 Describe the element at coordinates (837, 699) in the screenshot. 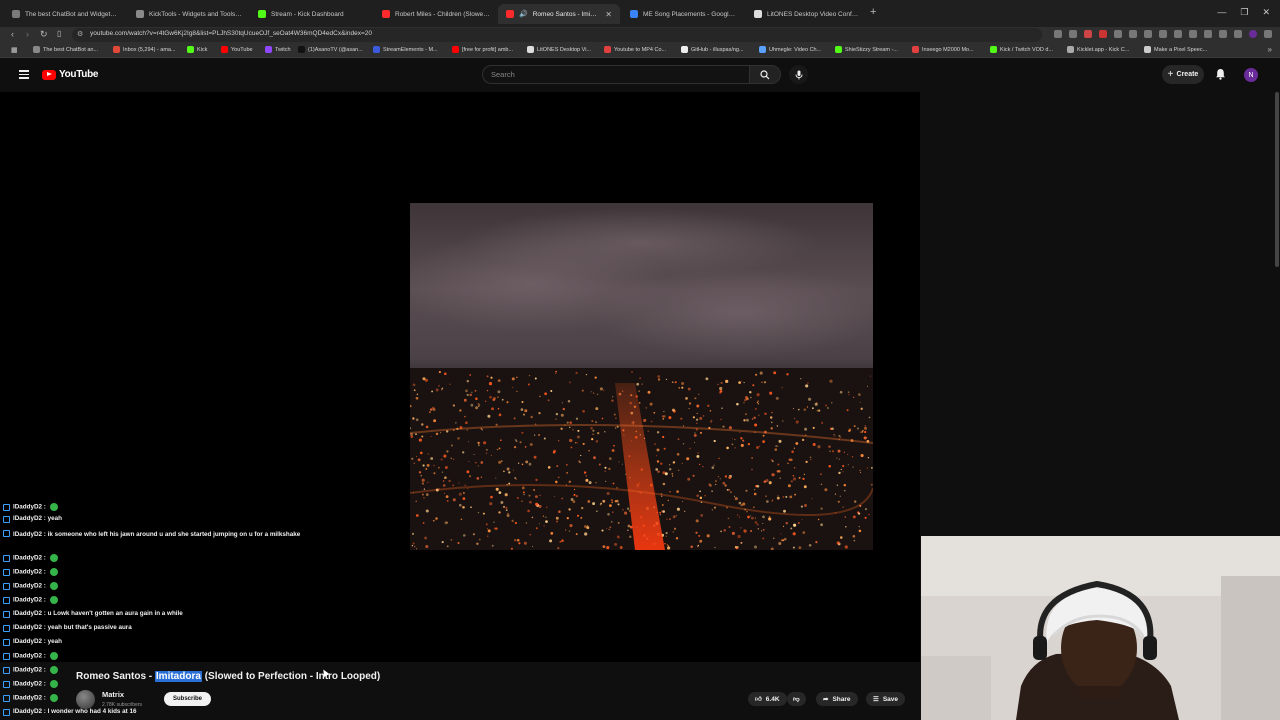

I see `share-button: ➦ Share` at that location.